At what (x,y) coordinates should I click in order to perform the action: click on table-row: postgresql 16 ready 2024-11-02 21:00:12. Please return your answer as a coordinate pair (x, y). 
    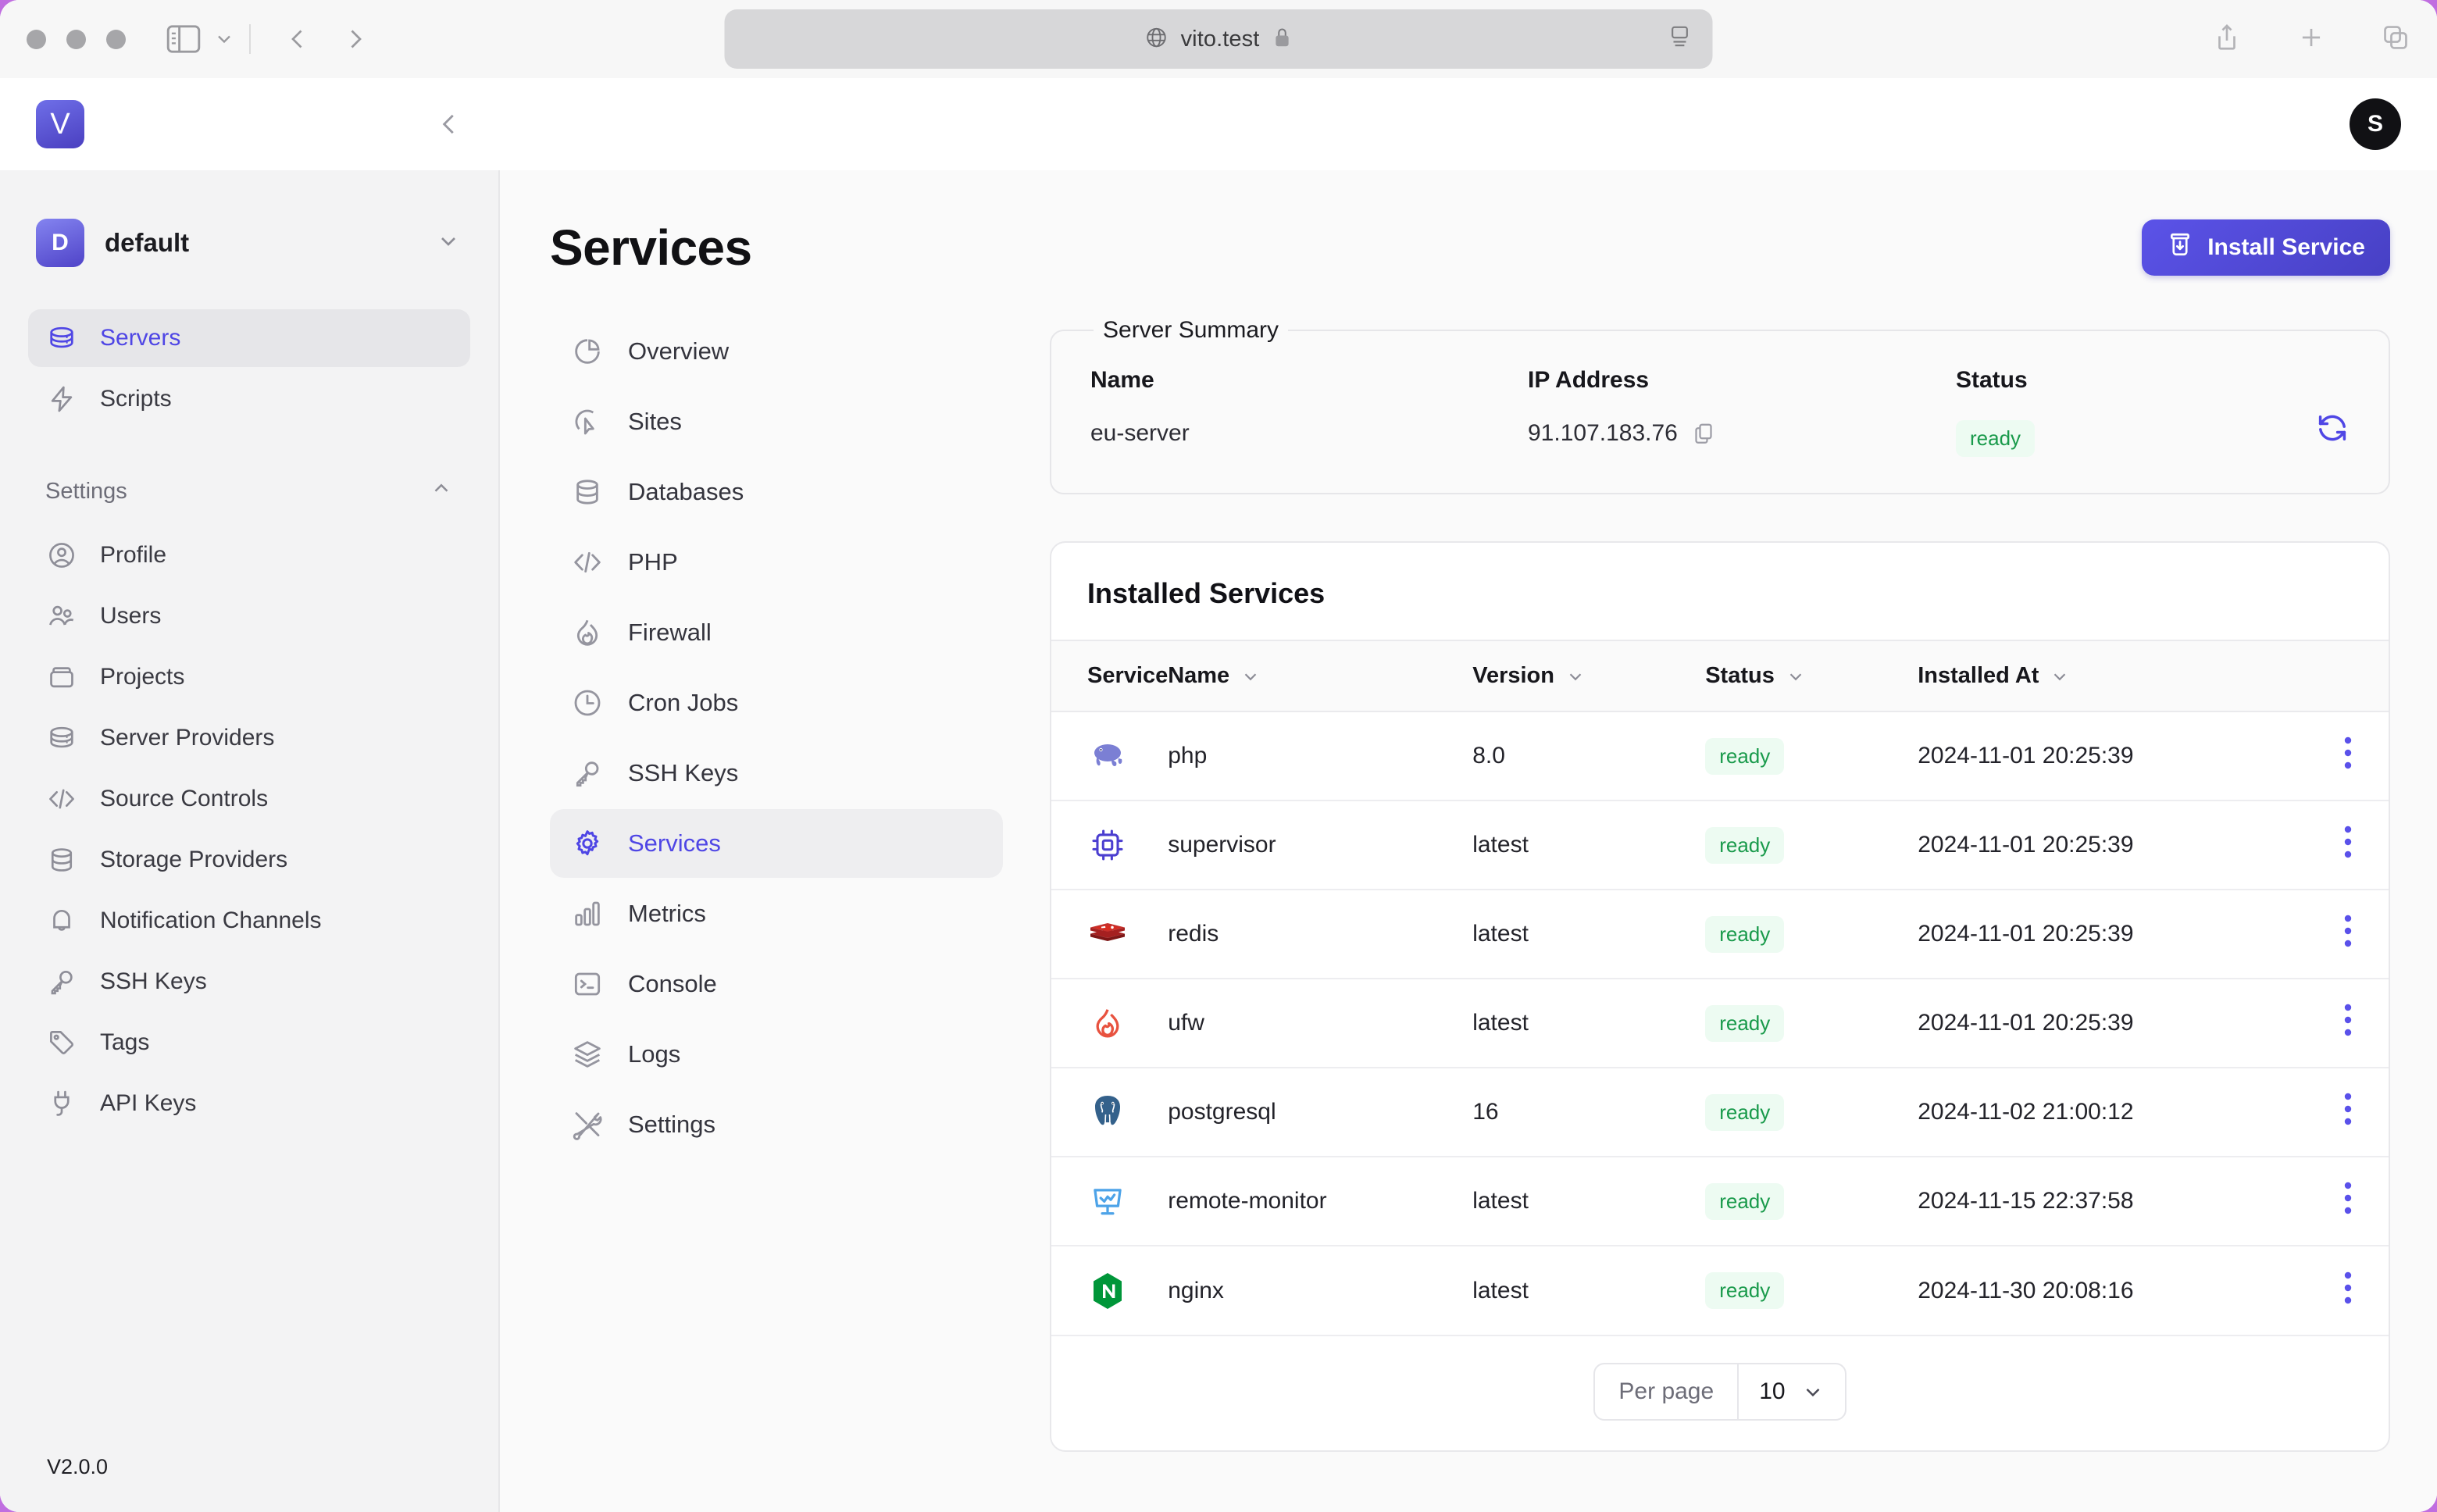
    Looking at the image, I should click on (1720, 1112).